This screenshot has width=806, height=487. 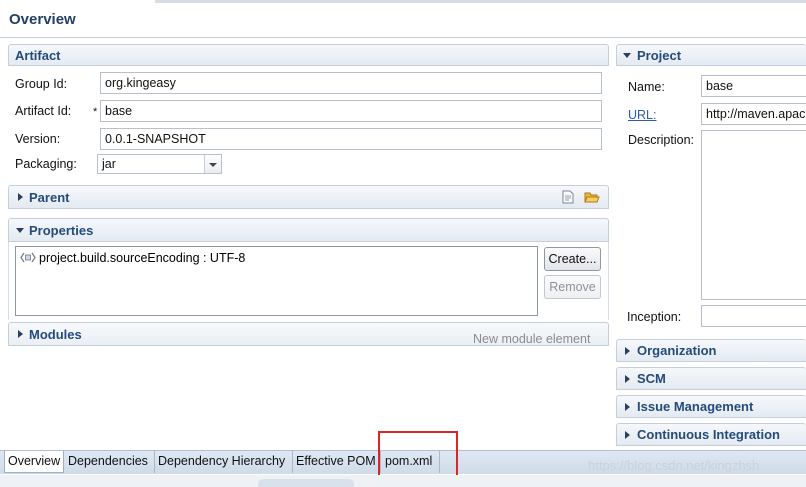 I want to click on project-description-label: Description:, so click(x=661, y=140).